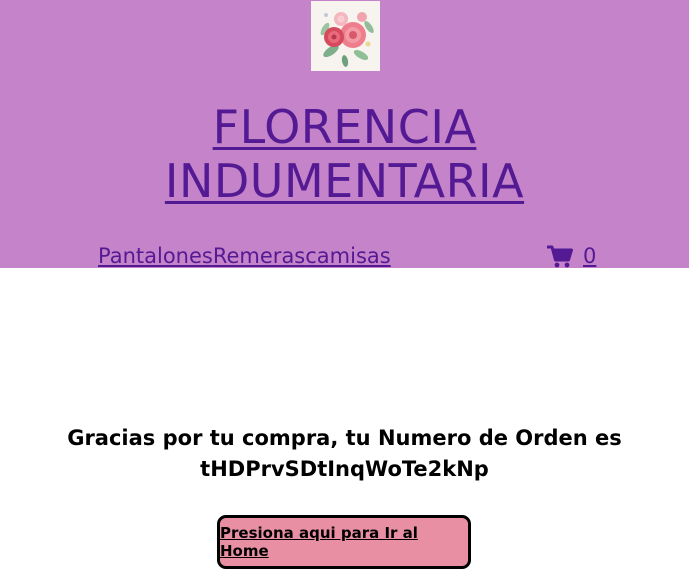  What do you see at coordinates (344, 469) in the screenshot?
I see `order-number: tHDPrvSDtInqWoTe2kNp` at bounding box center [344, 469].